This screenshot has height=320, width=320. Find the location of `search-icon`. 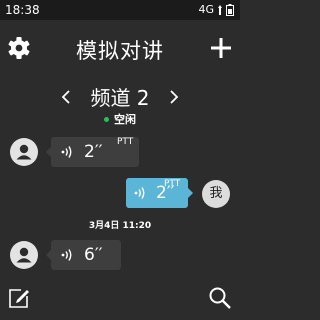

search-icon is located at coordinates (220, 298).